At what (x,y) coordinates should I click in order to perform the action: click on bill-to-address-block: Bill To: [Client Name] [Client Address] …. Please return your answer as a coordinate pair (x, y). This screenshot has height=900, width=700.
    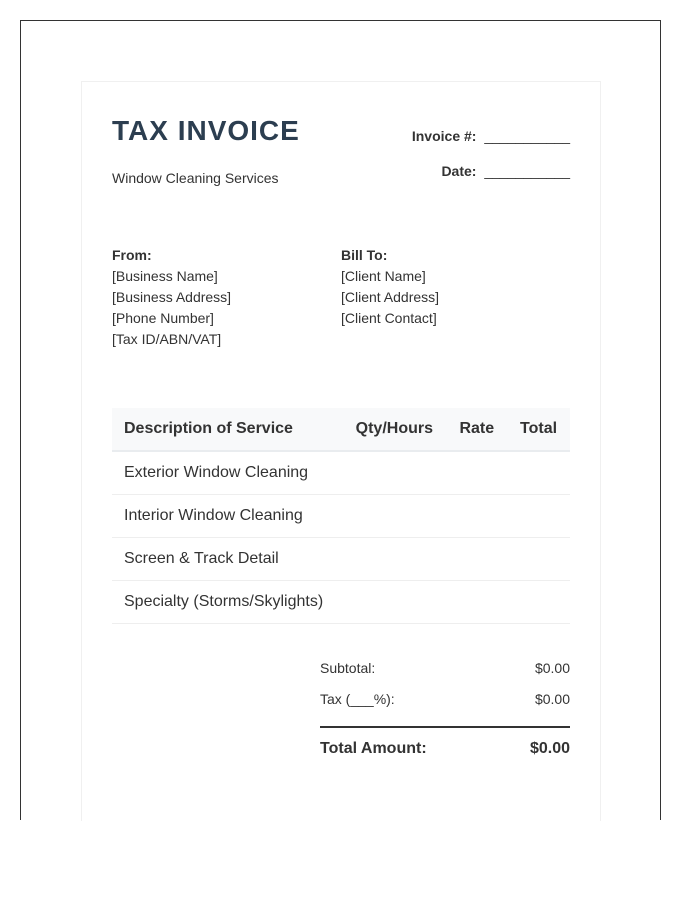
    Looking at the image, I should click on (390, 287).